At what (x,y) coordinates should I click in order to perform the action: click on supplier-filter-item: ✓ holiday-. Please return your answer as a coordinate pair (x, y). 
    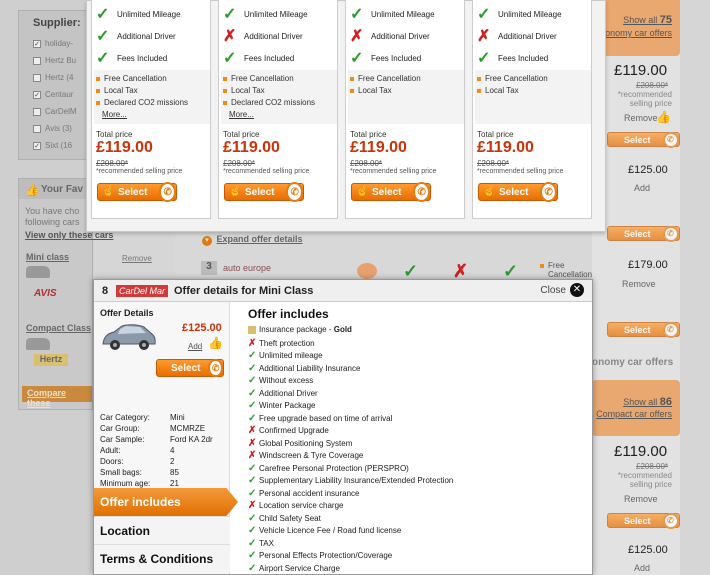
    Looking at the image, I should click on (55, 43).